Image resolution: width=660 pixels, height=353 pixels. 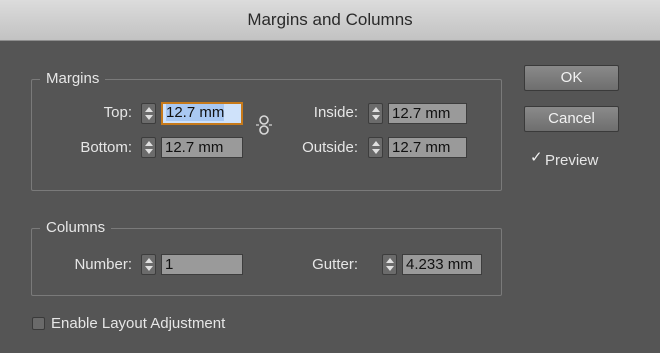 What do you see at coordinates (148, 264) in the screenshot?
I see `number-stepper` at bounding box center [148, 264].